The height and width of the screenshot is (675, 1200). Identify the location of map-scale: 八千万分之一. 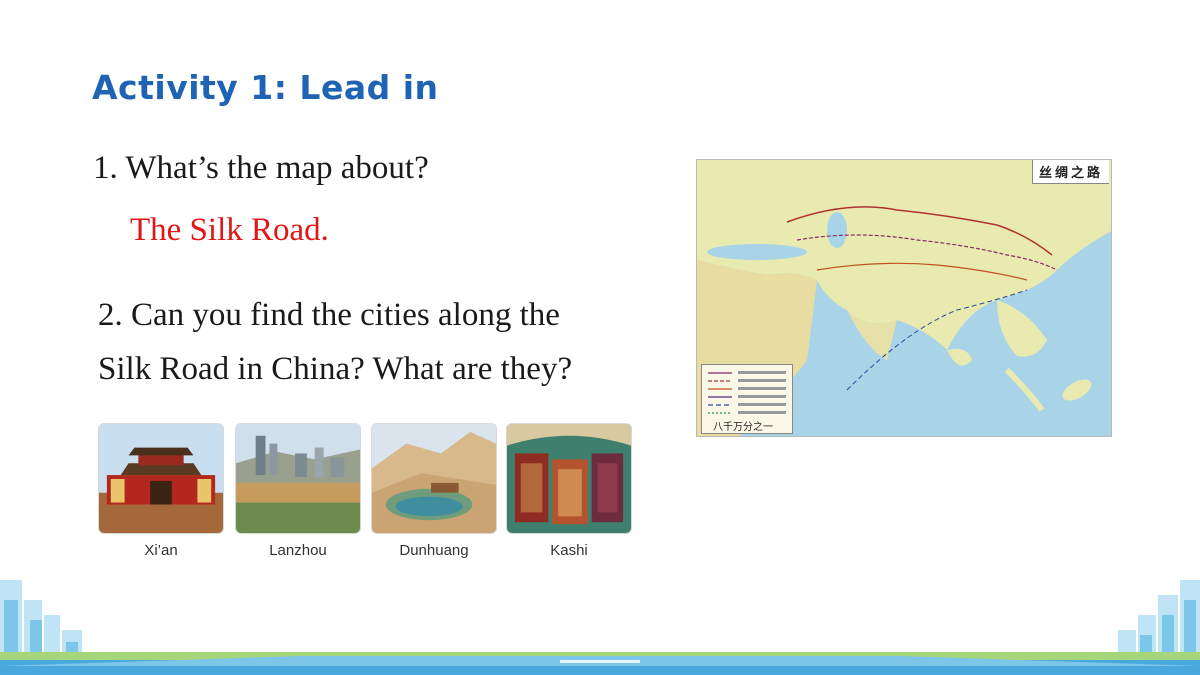
(743, 427).